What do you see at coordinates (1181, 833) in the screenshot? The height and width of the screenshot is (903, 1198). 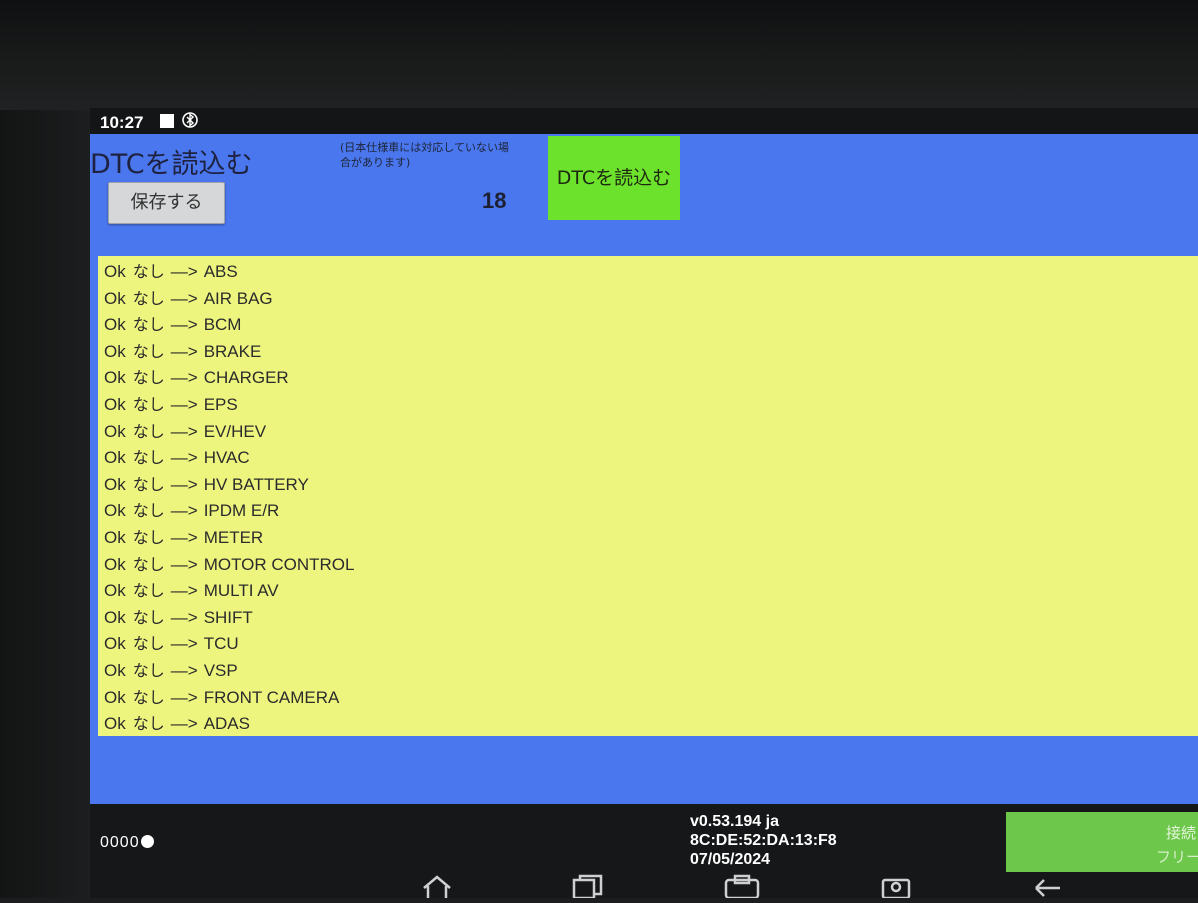 I see `connect-label: 接続` at bounding box center [1181, 833].